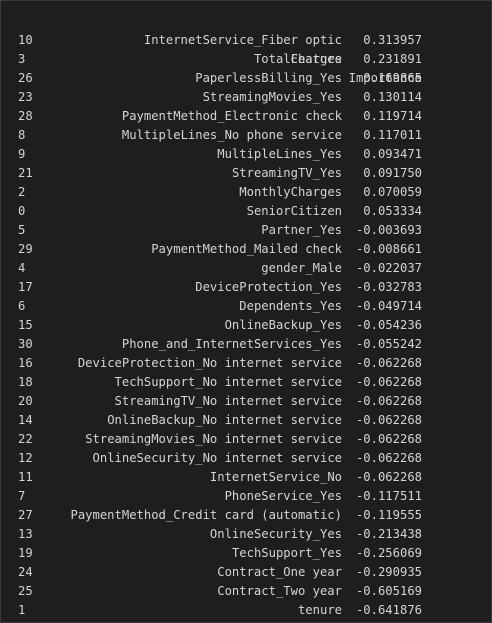  What do you see at coordinates (392, 192) in the screenshot?
I see `importance-value: 0.070059` at bounding box center [392, 192].